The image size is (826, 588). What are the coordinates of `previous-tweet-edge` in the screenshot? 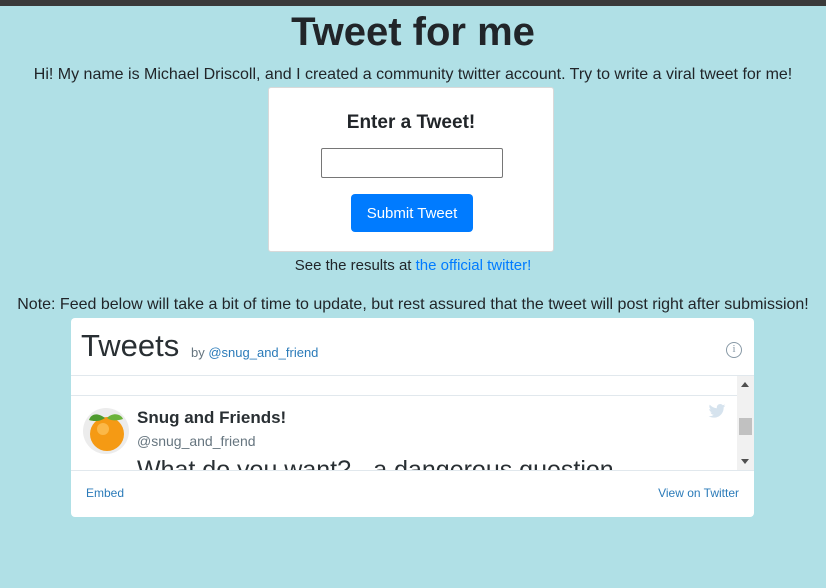 It's located at (404, 386).